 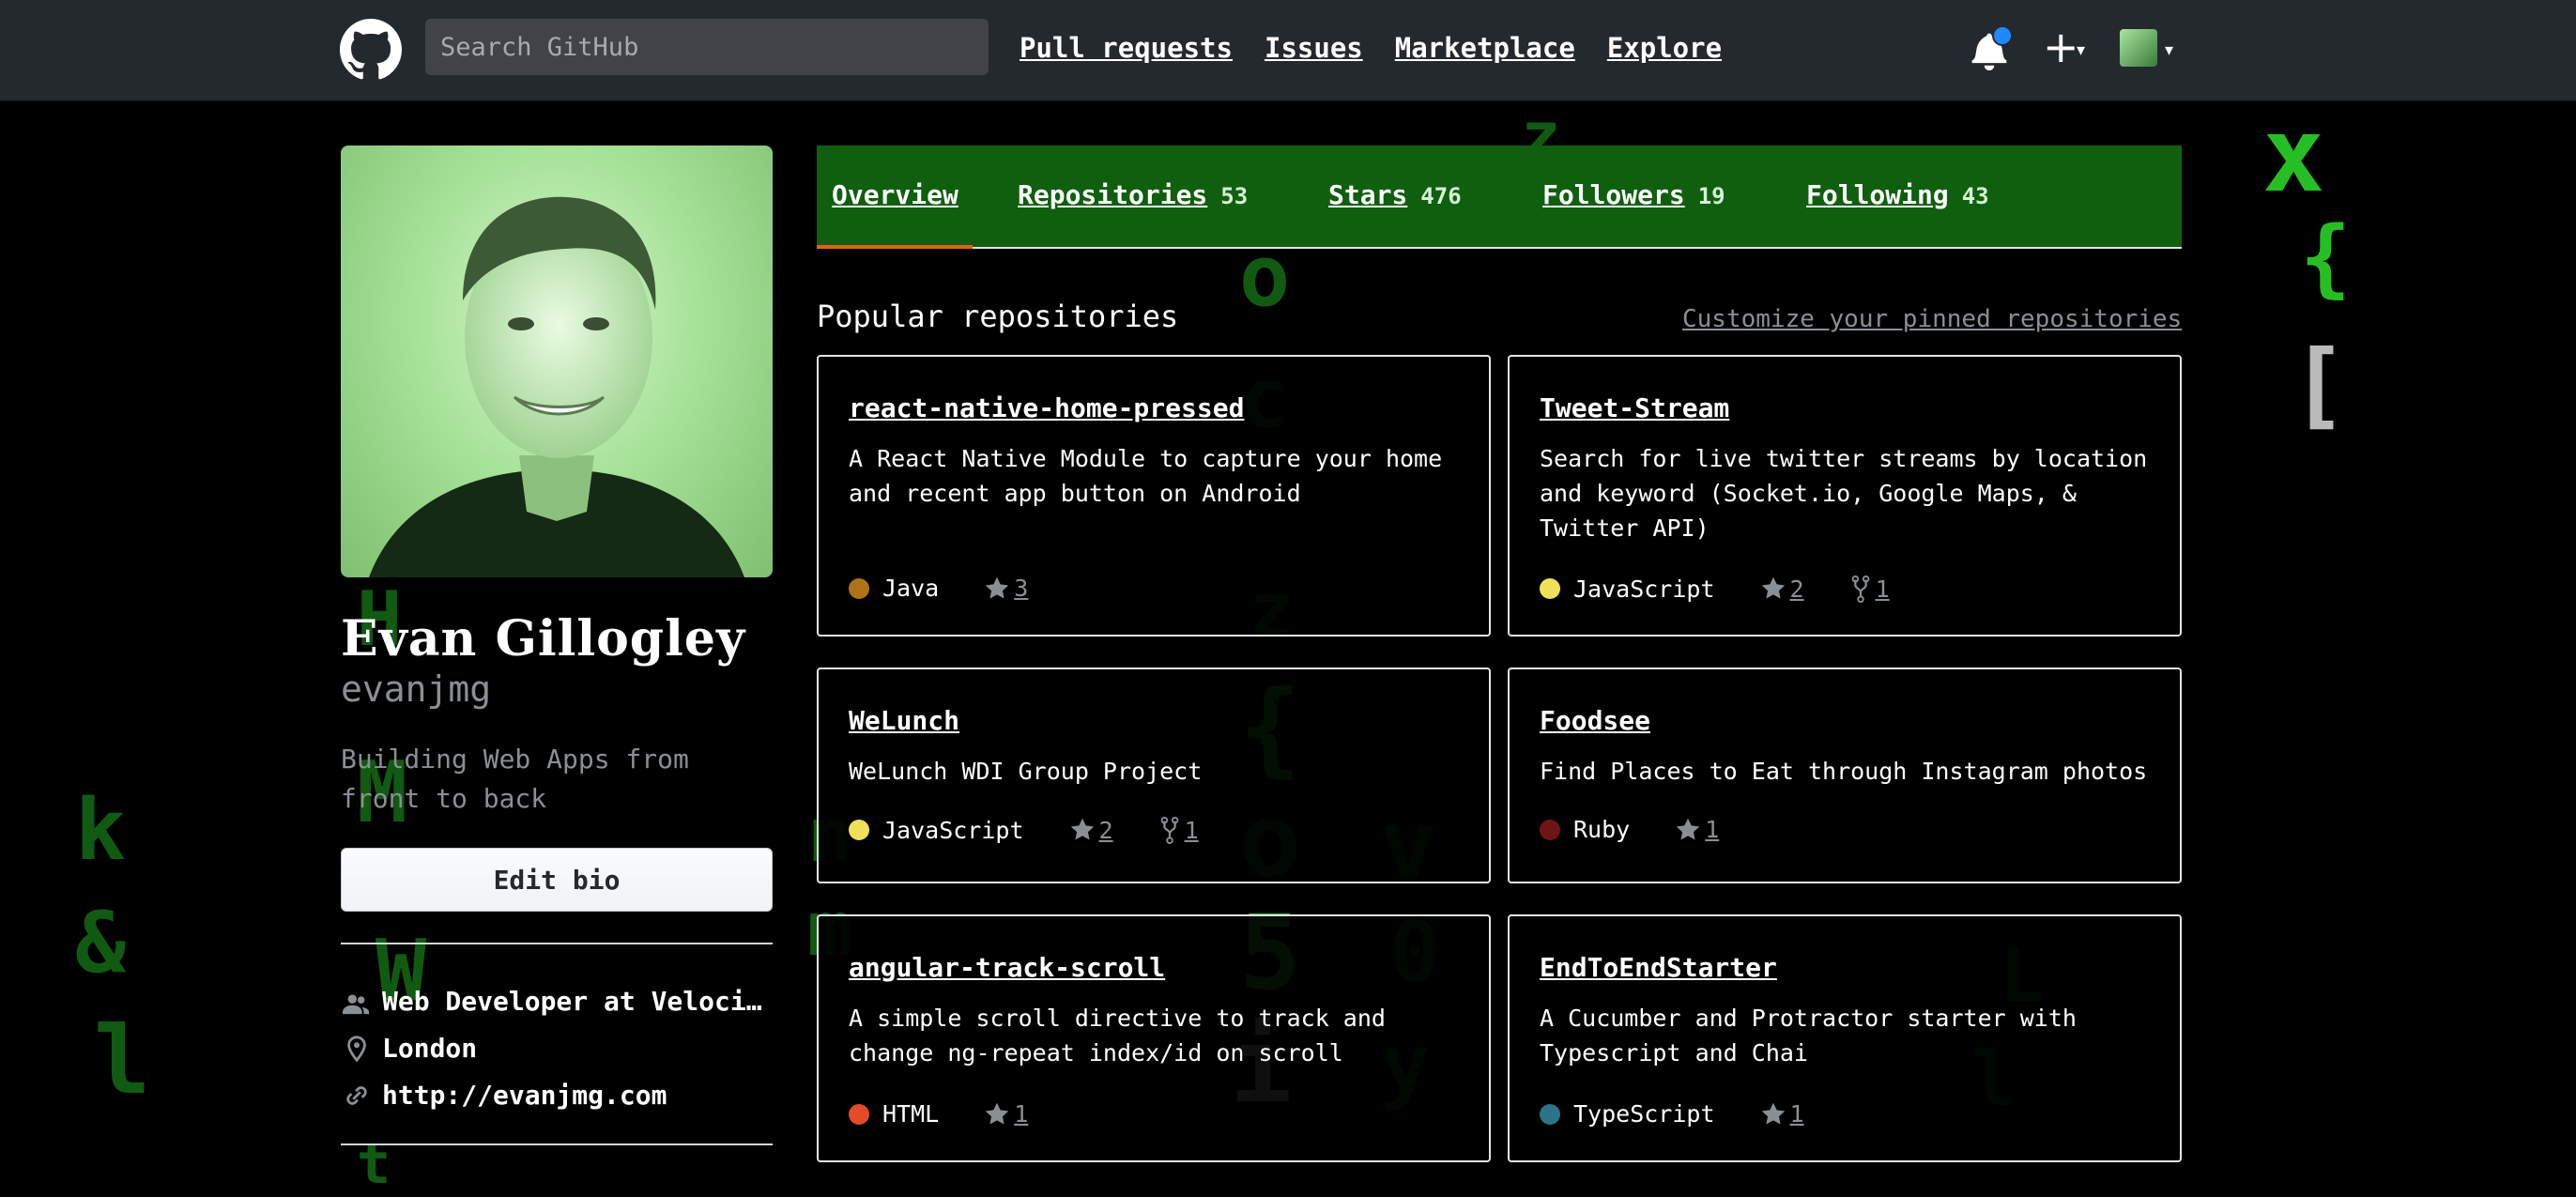 I want to click on notification-indicator, so click(x=2002, y=35).